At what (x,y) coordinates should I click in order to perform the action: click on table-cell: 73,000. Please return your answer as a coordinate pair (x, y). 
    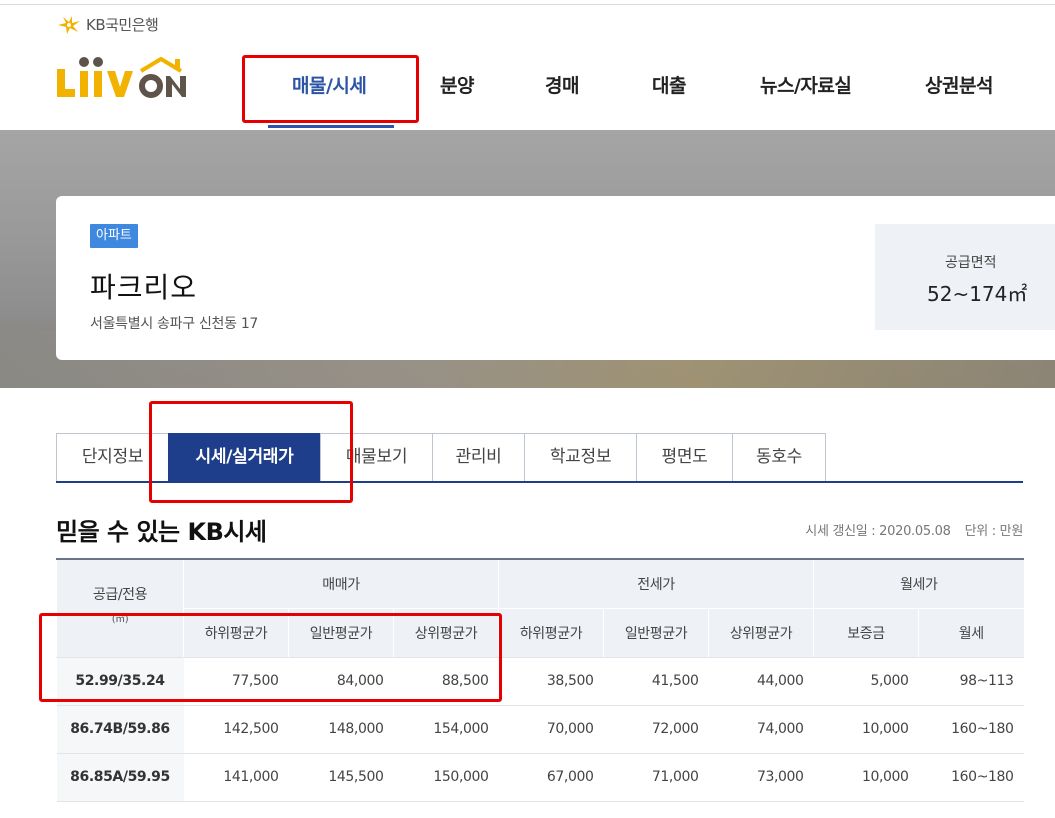
    Looking at the image, I should click on (761, 777).